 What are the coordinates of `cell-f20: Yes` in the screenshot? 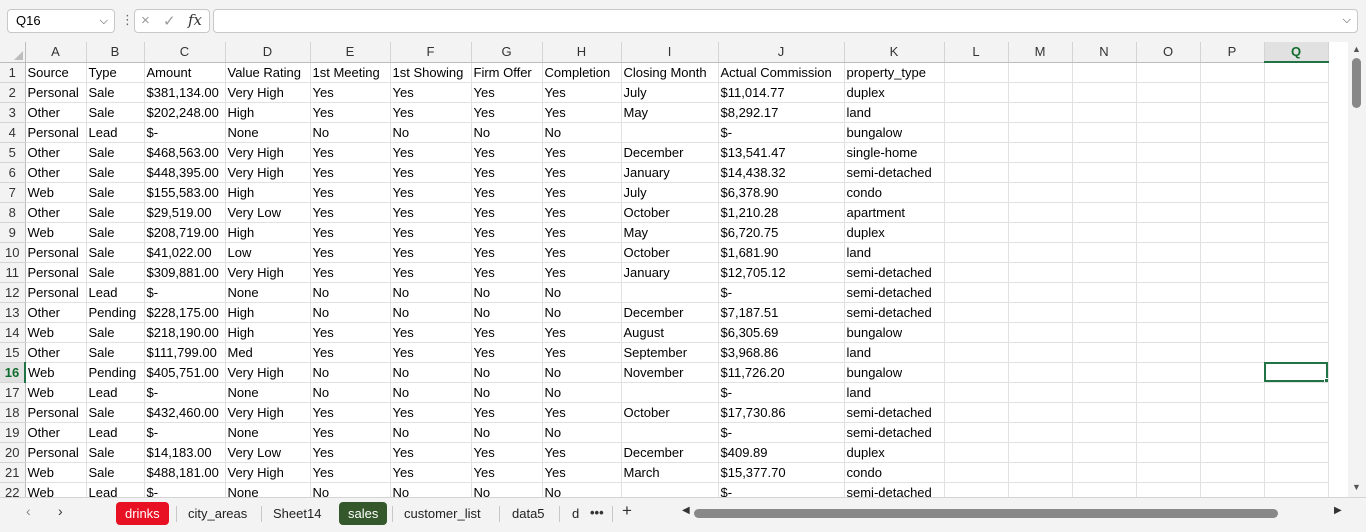 It's located at (431, 452).